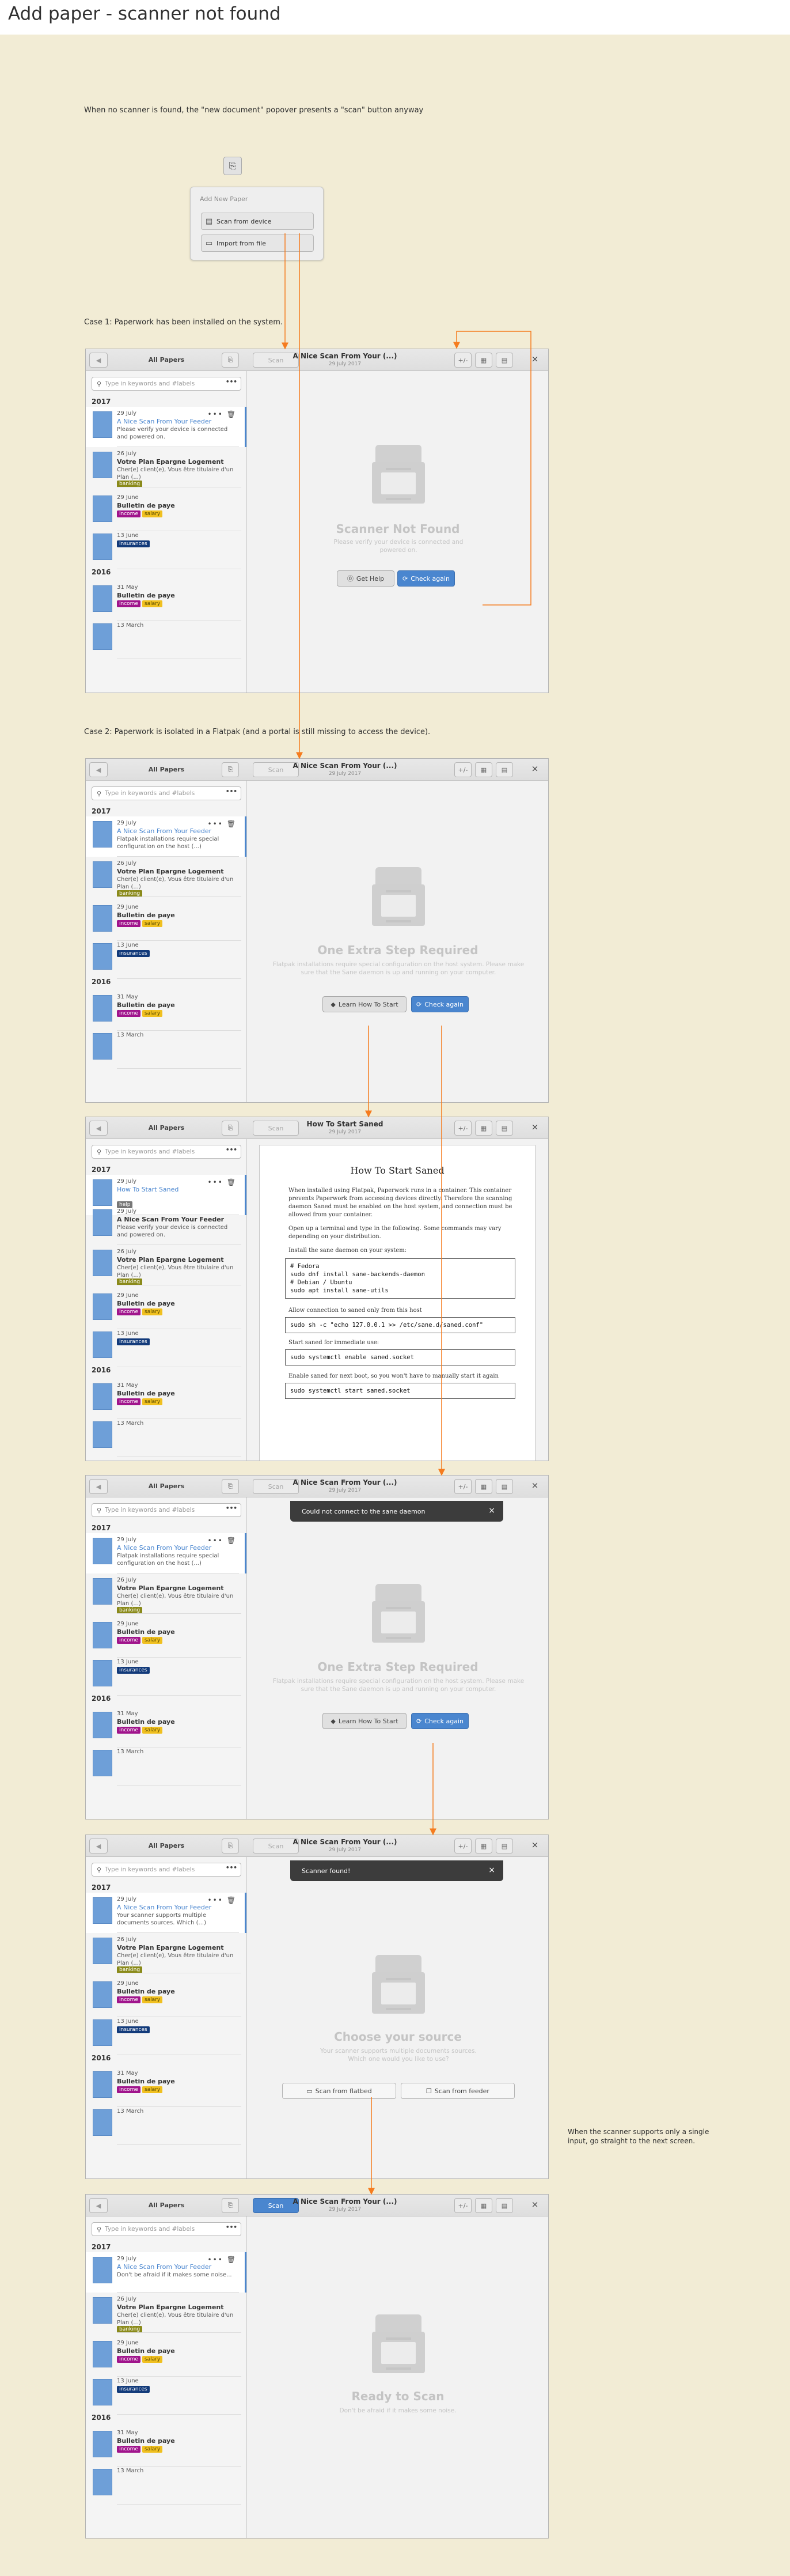 The width and height of the screenshot is (790, 2576). What do you see at coordinates (339, 2091) in the screenshot?
I see `scan-from-flatbed-button: ▭ Scan from flatbed` at bounding box center [339, 2091].